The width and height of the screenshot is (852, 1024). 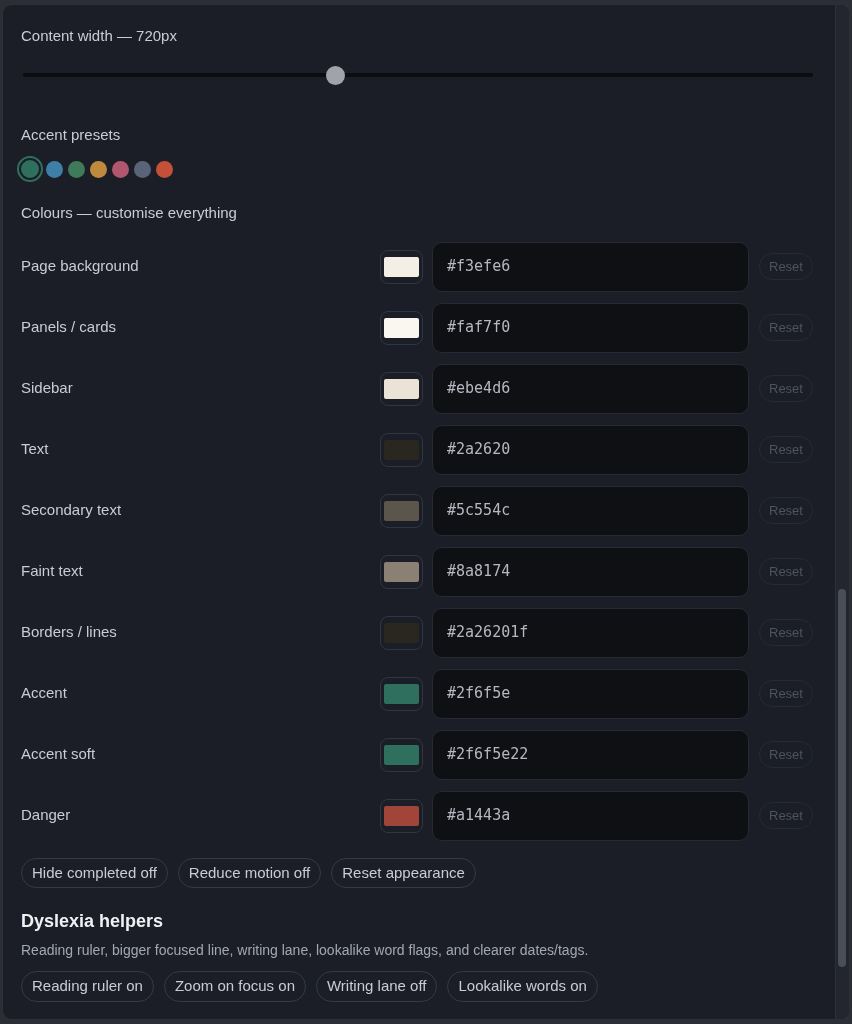 I want to click on colour-label: Page background, so click(x=80, y=266).